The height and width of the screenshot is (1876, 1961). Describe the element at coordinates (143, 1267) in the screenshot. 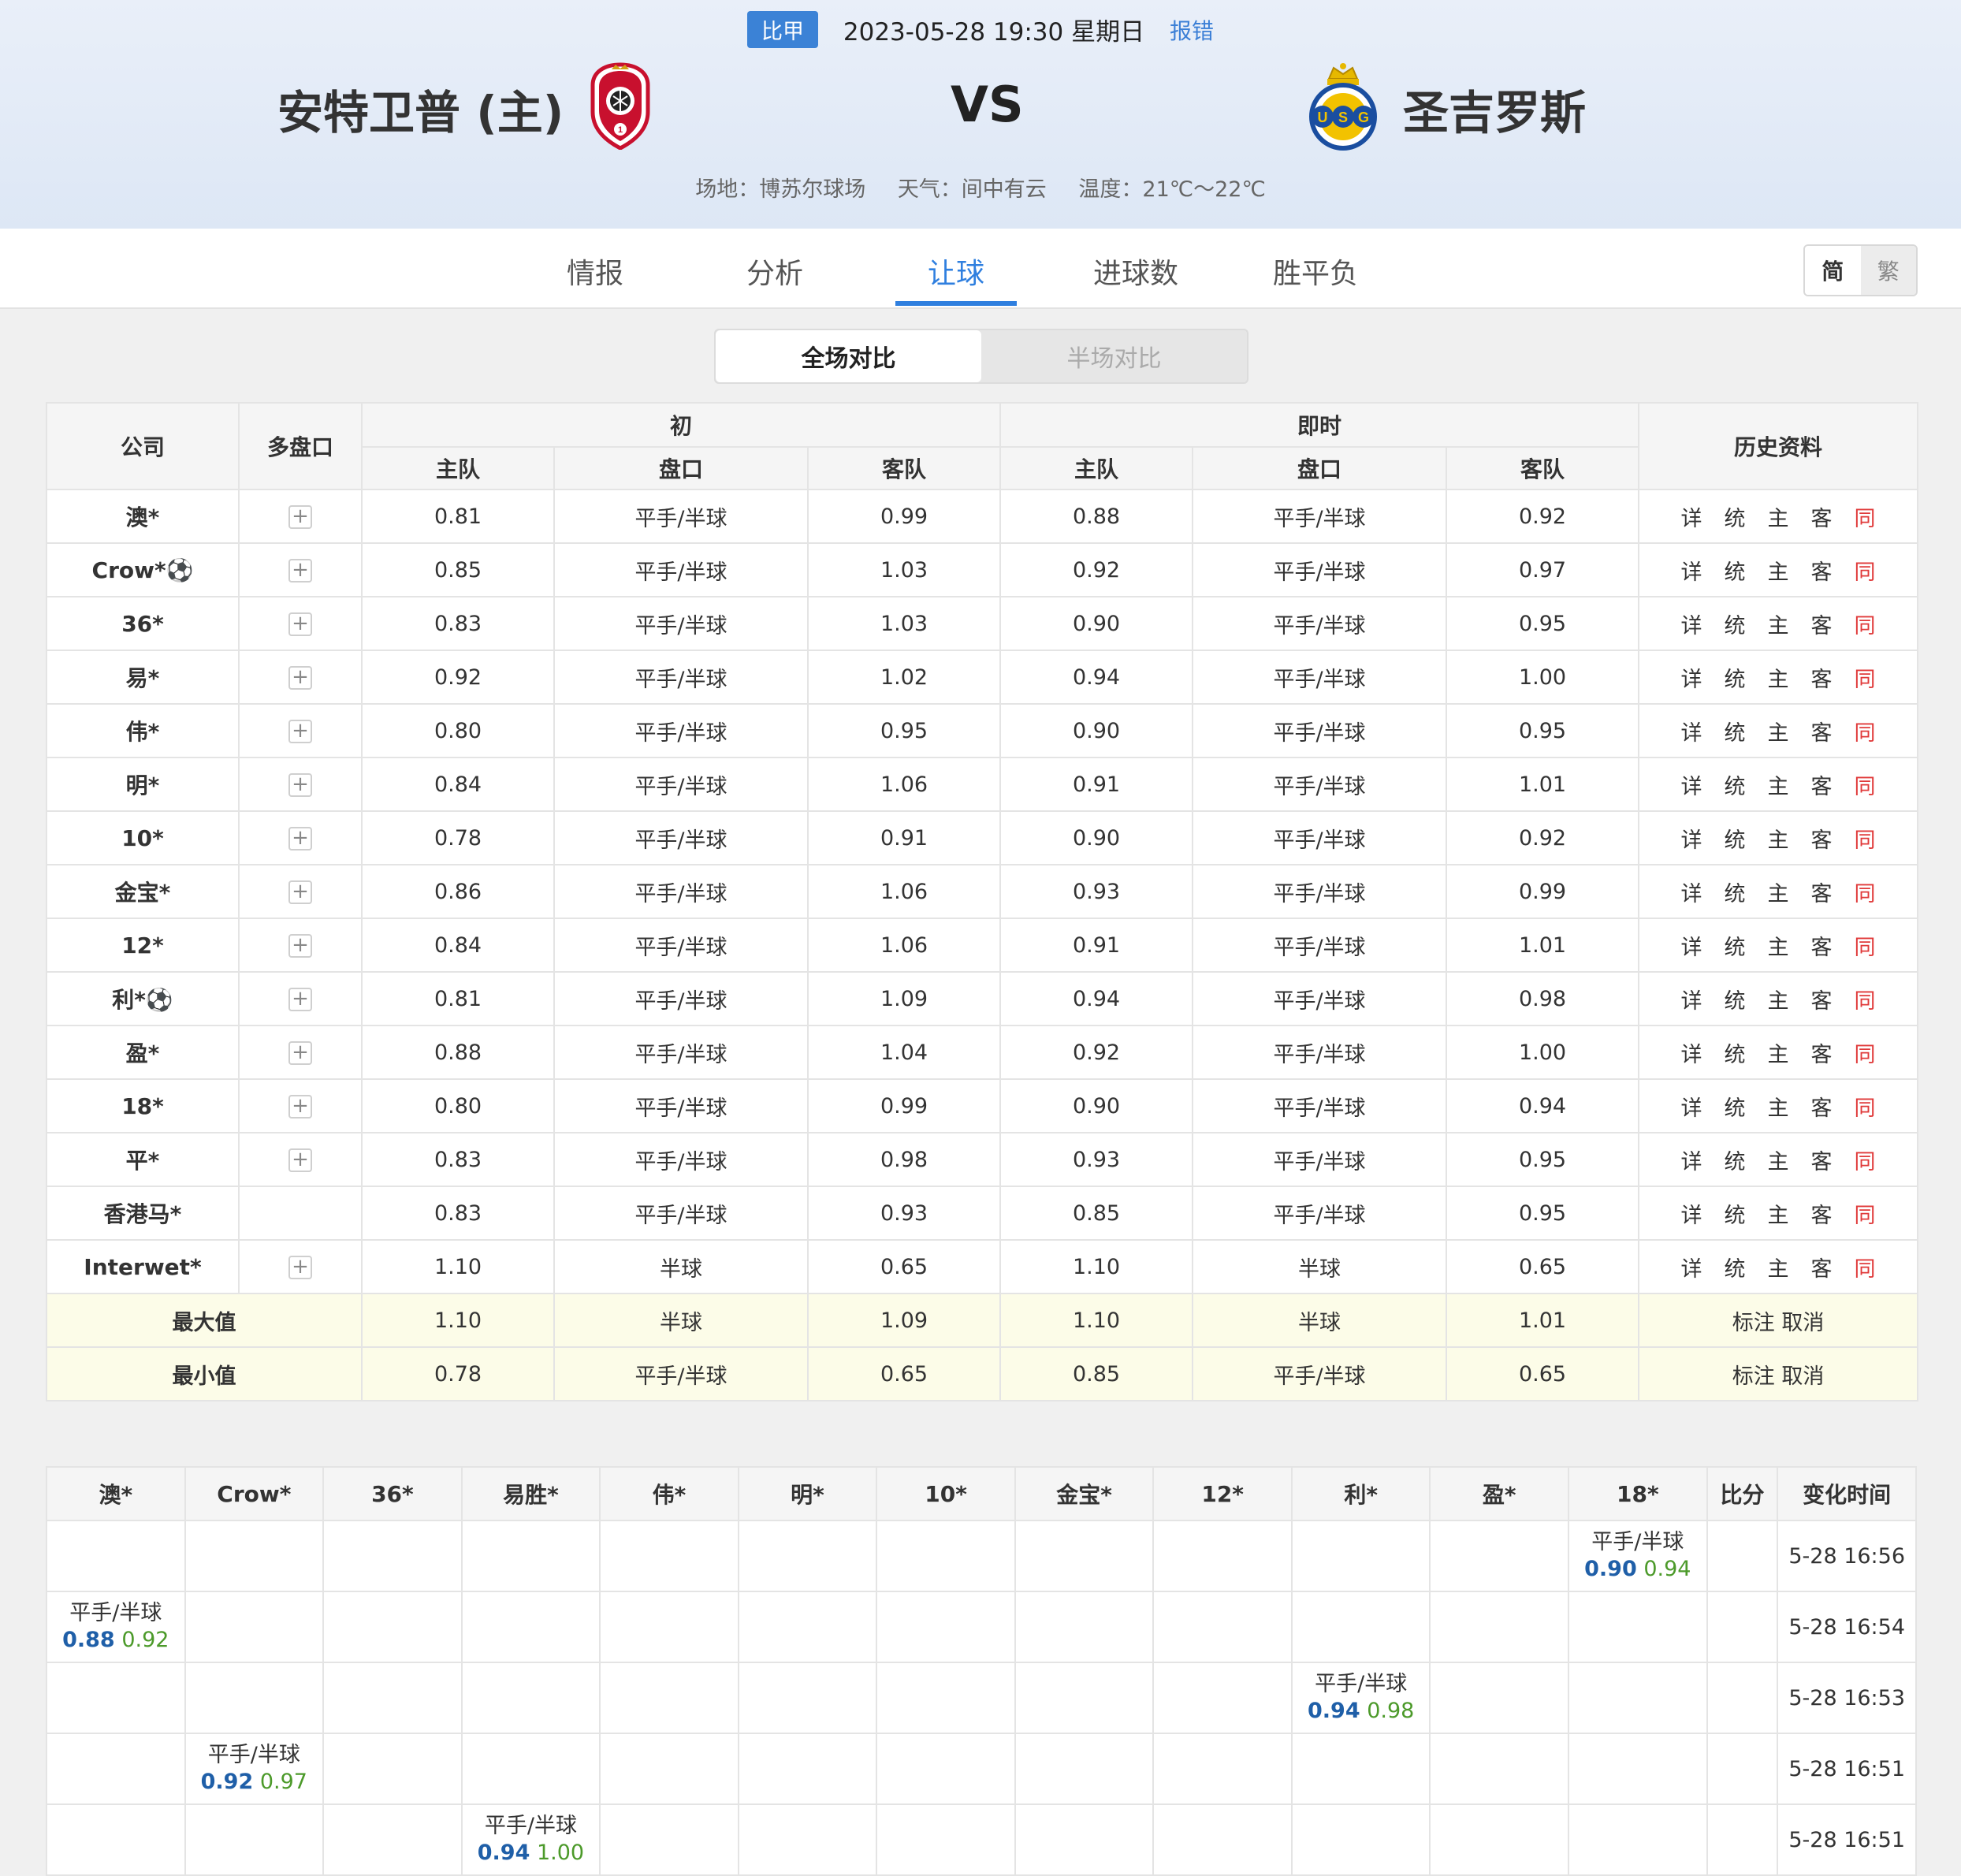

I see `company-name: Interwet*` at that location.